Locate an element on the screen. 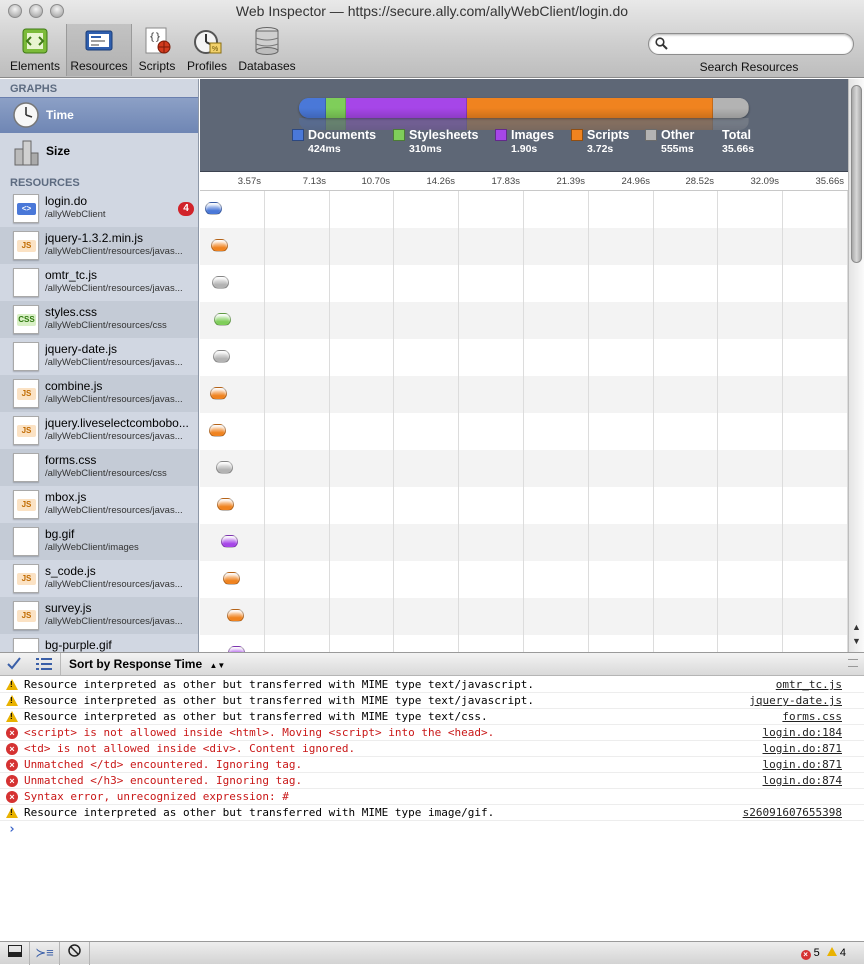 This screenshot has height=965, width=864. resource-name: bg-purple.gif is located at coordinates (78, 645).